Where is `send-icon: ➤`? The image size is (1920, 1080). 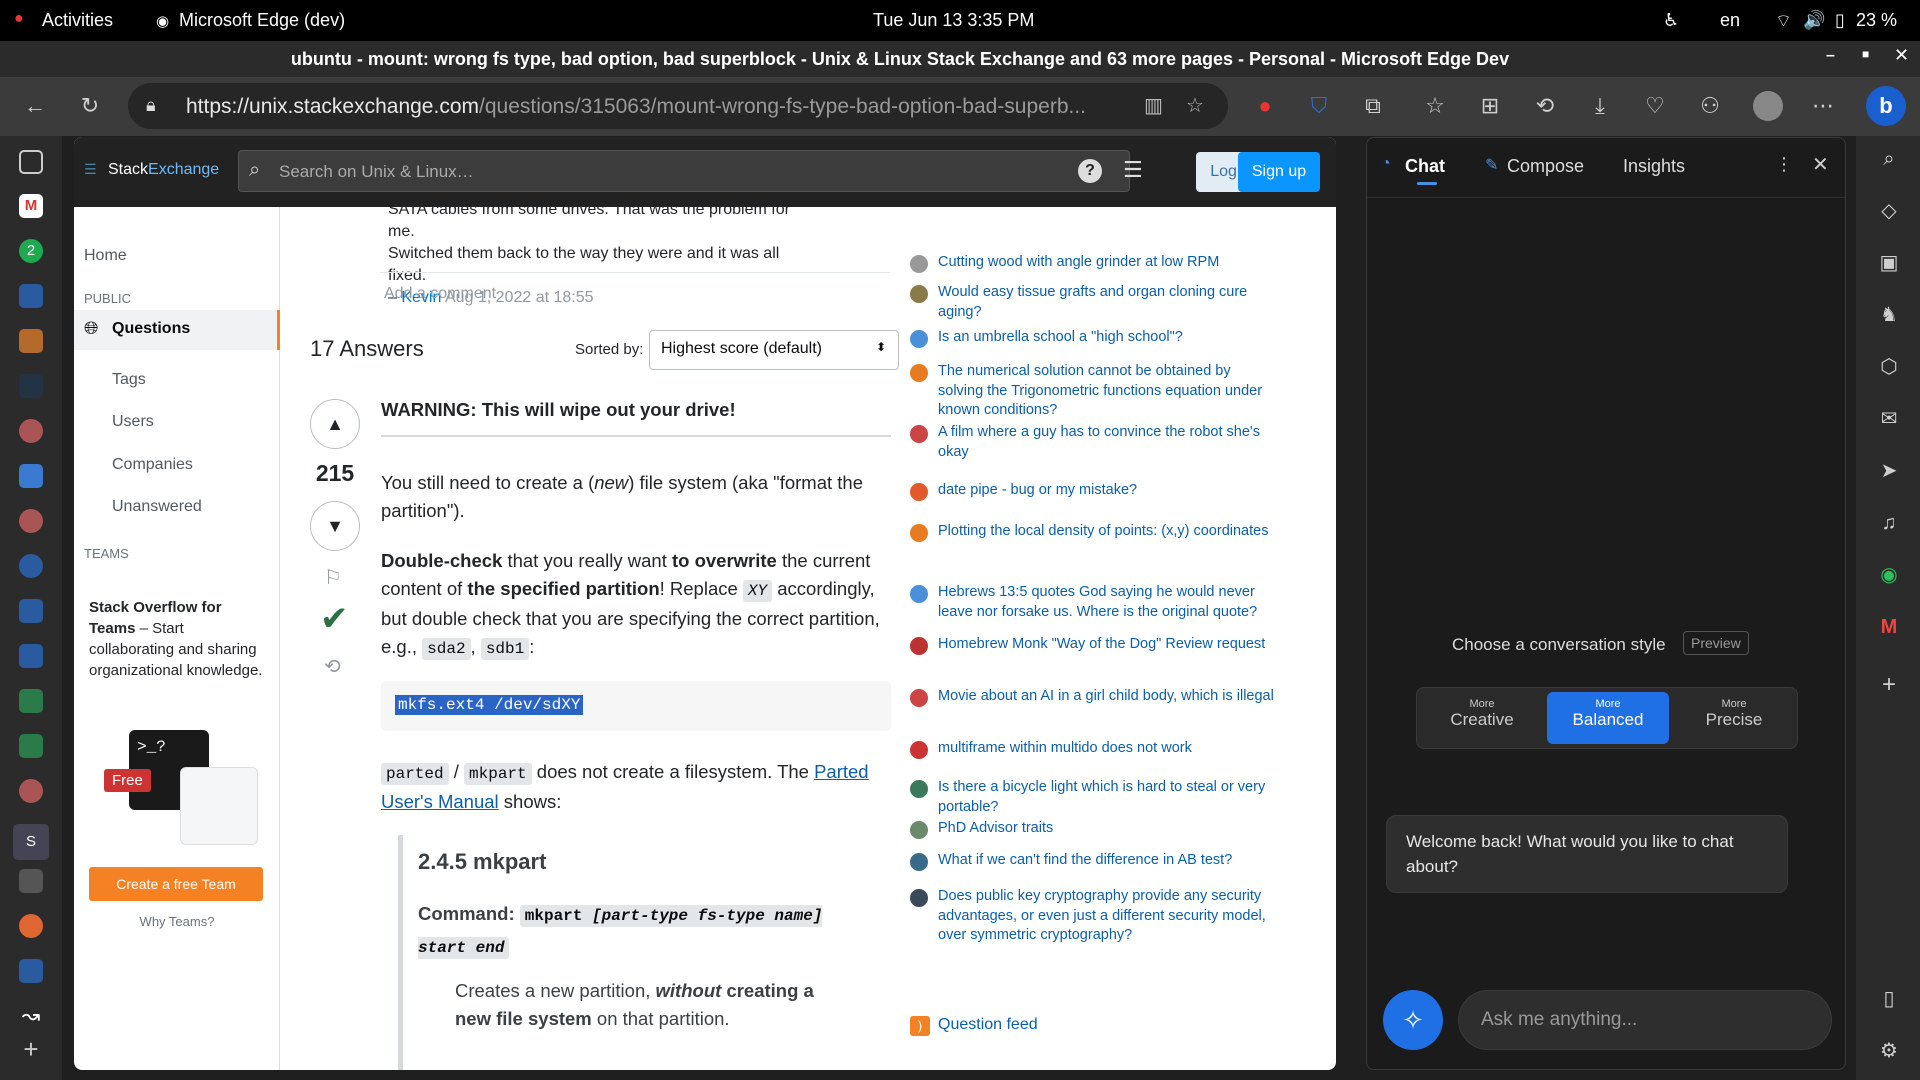 send-icon: ➤ is located at coordinates (1889, 471).